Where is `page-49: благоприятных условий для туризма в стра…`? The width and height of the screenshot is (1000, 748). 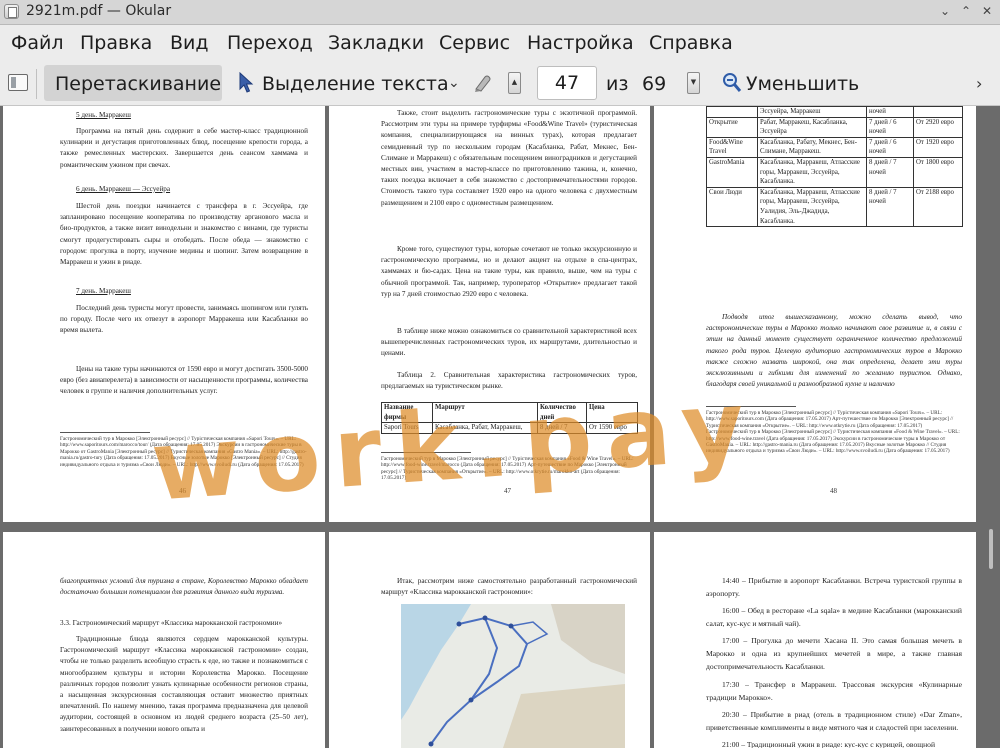 page-49: благоприятных условий для туризма в стра… is located at coordinates (164, 640).